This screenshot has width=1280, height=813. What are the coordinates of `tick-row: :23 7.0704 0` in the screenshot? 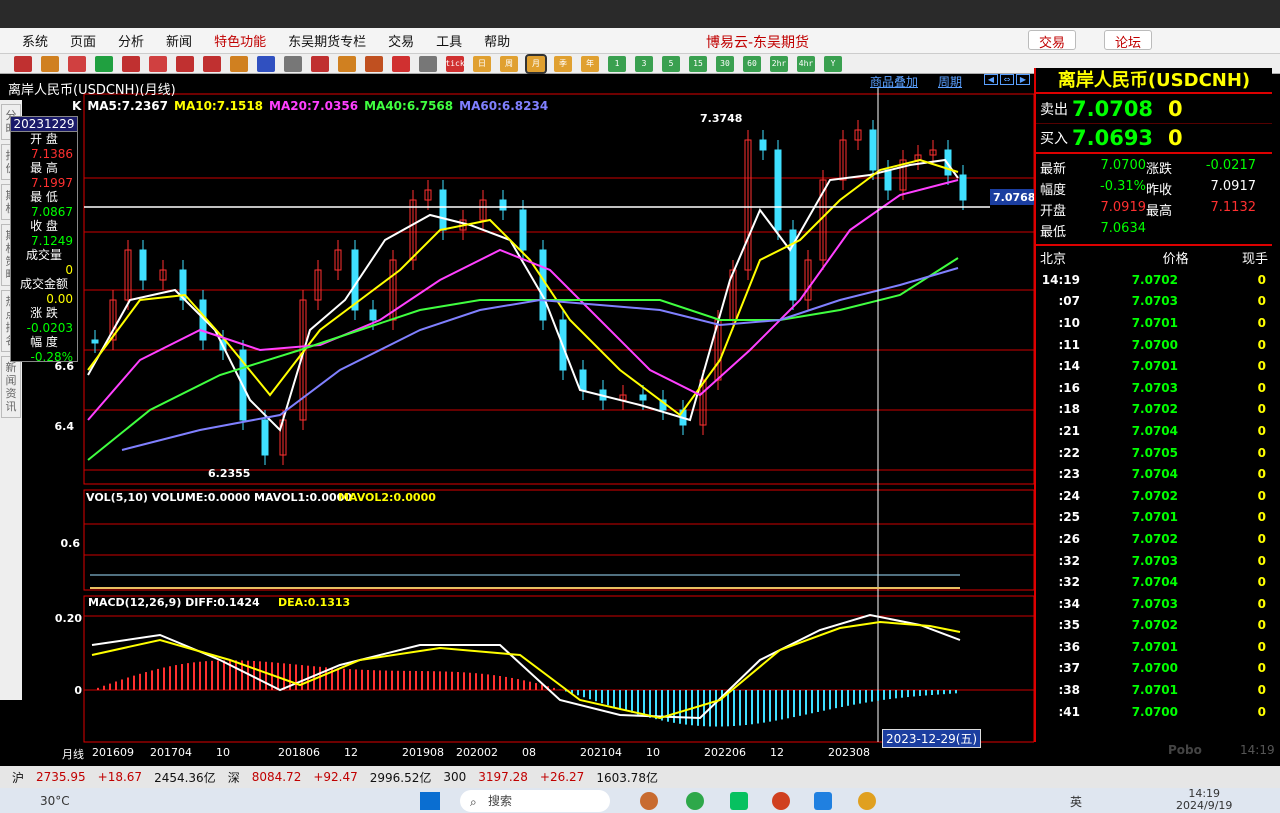 It's located at (1154, 474).